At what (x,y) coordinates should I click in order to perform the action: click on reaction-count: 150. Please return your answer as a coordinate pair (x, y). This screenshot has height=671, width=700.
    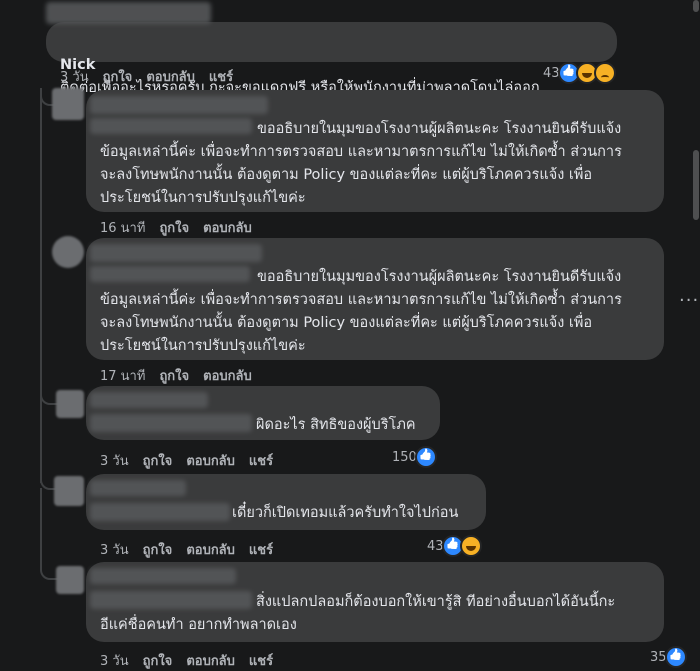
    Looking at the image, I should click on (404, 457).